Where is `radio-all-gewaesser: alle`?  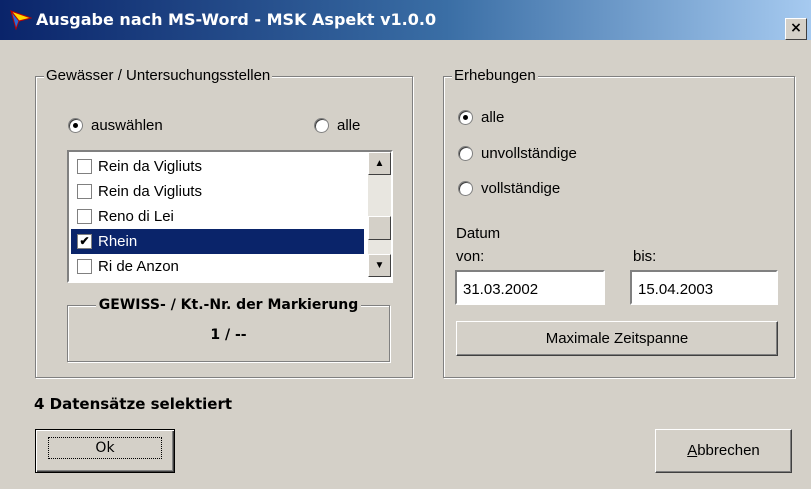
radio-all-gewaesser: alle is located at coordinates (337, 125).